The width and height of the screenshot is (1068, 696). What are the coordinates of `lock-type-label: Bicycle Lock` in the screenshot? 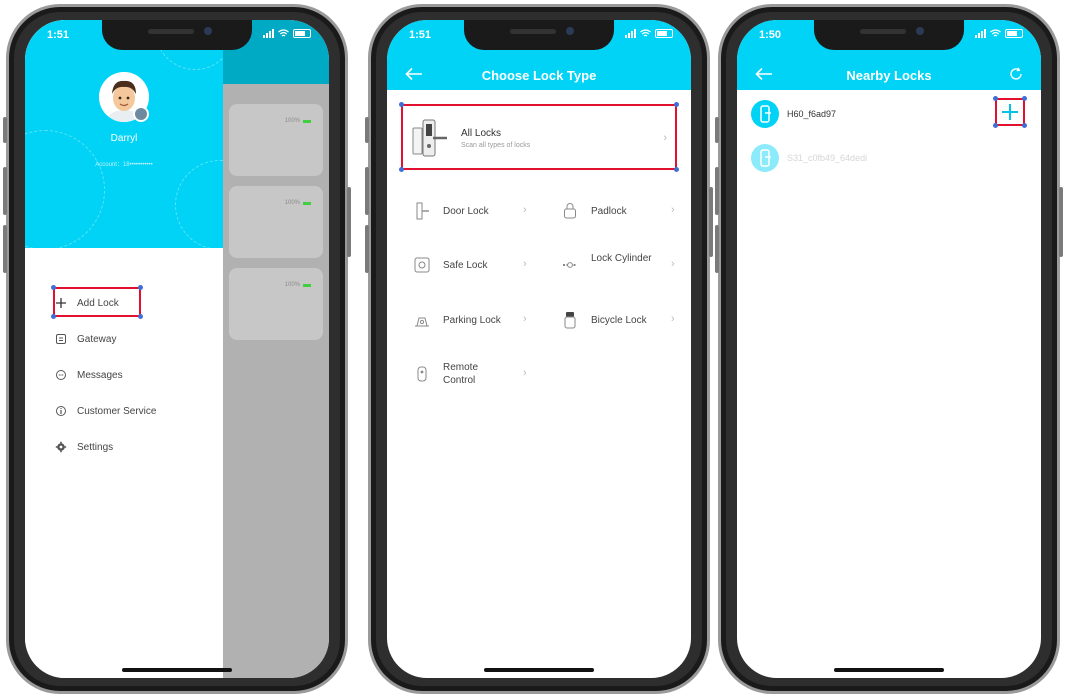 It's located at (619, 320).